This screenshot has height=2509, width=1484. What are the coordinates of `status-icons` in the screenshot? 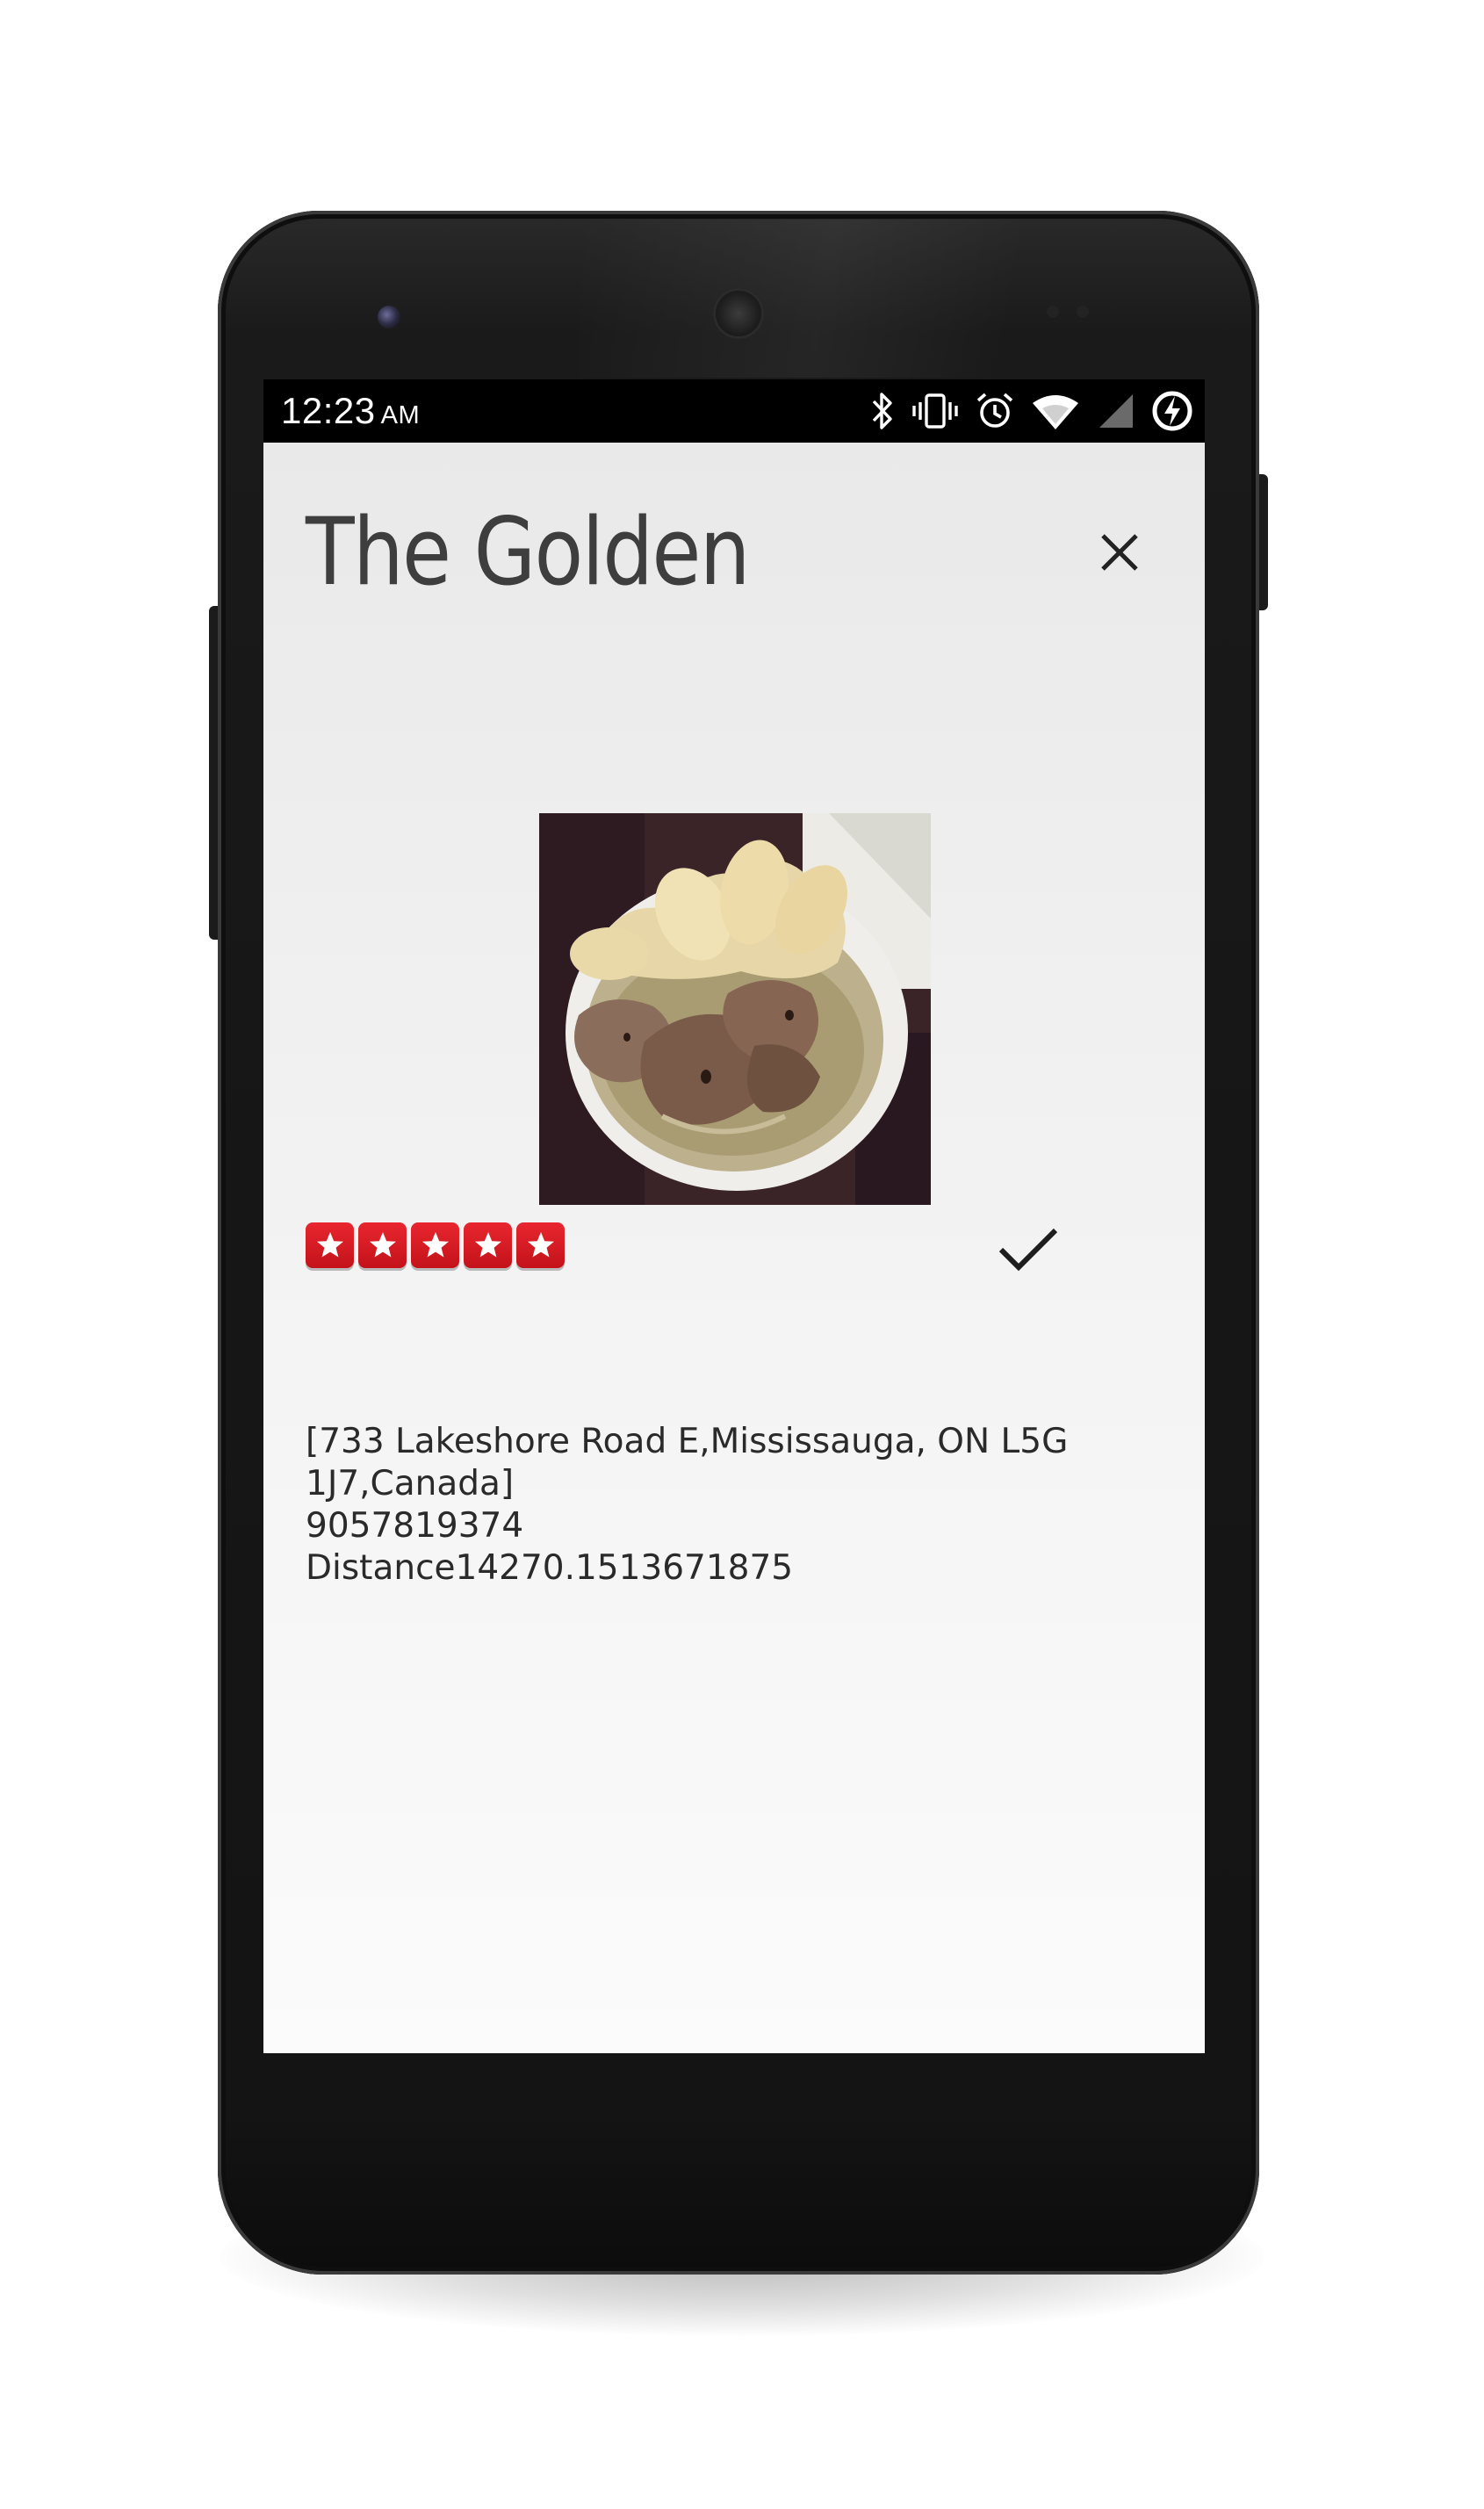 It's located at (1031, 411).